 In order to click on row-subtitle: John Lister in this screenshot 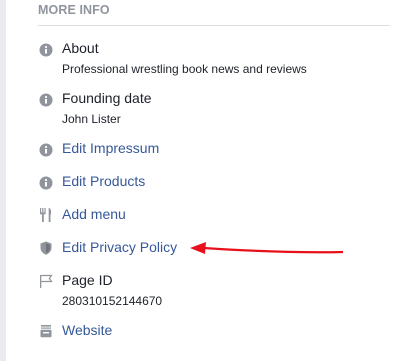, I will do `click(91, 119)`.